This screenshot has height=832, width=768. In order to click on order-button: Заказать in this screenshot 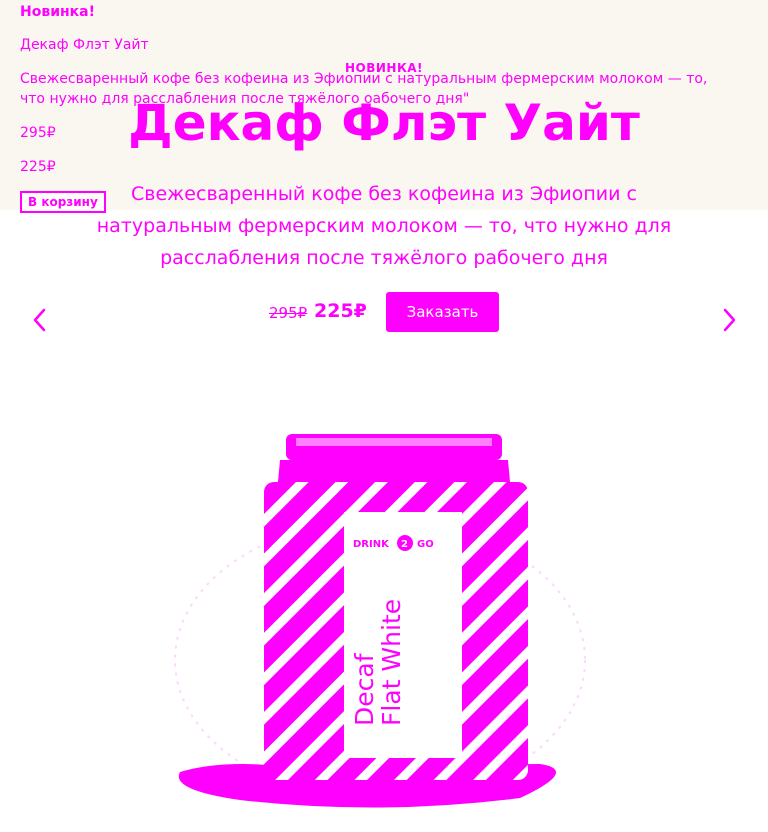, I will do `click(442, 312)`.